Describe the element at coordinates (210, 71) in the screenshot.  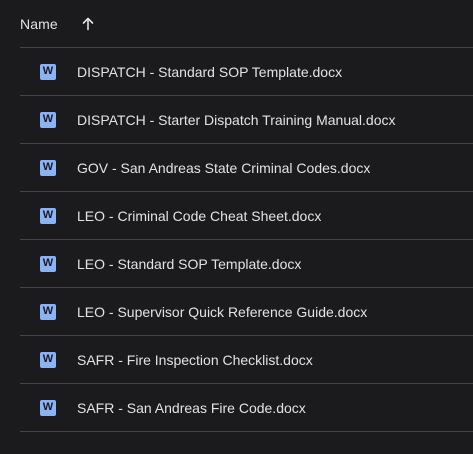
I see `file-name: DISPATCH - Standard SOP Template.docx` at that location.